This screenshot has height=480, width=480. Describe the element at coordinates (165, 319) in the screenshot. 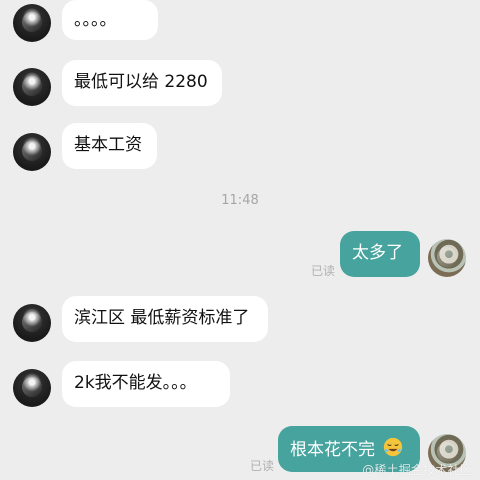

I see `message-bubble: 滨江区 最低薪资标准了` at that location.